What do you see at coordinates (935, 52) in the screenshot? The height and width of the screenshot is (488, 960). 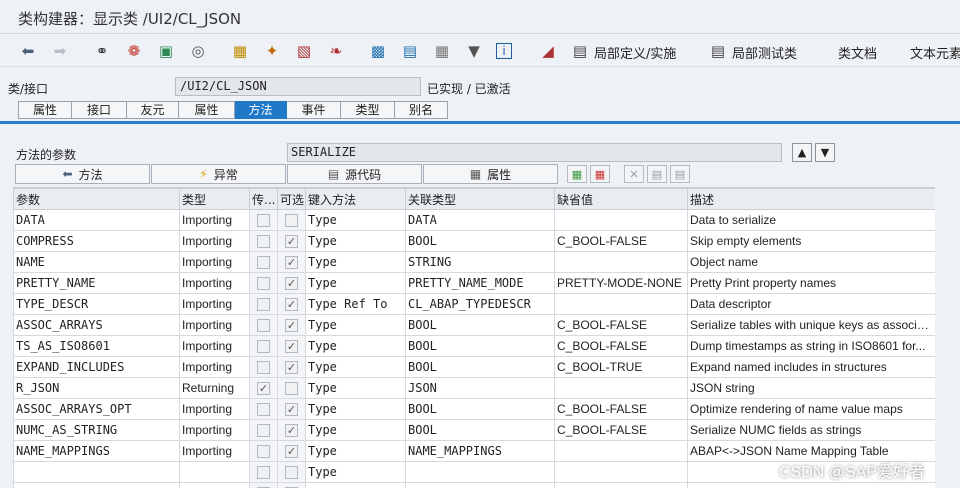 I see `text-elements-button: 文本元素` at bounding box center [935, 52].